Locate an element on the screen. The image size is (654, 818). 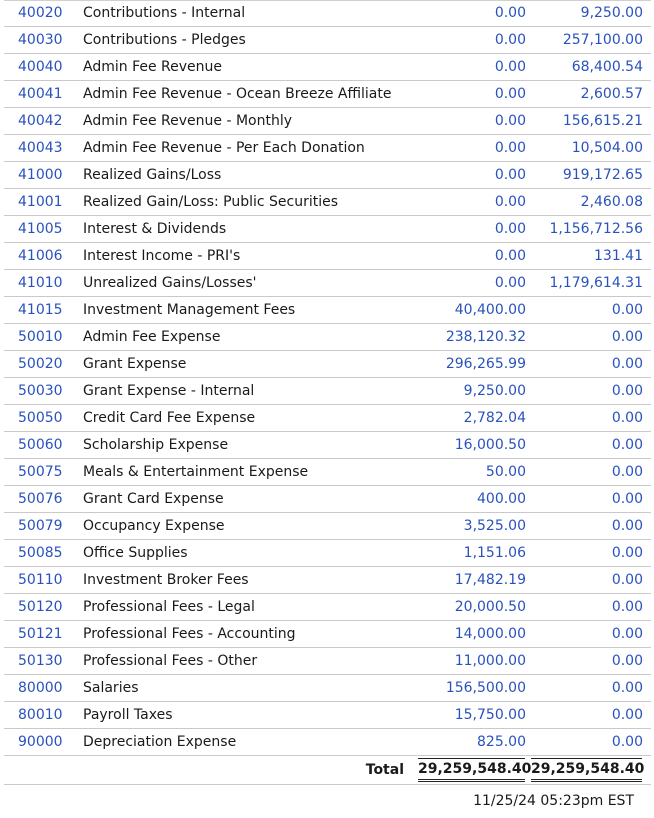
account-number-link: 50010 is located at coordinates (43, 337).